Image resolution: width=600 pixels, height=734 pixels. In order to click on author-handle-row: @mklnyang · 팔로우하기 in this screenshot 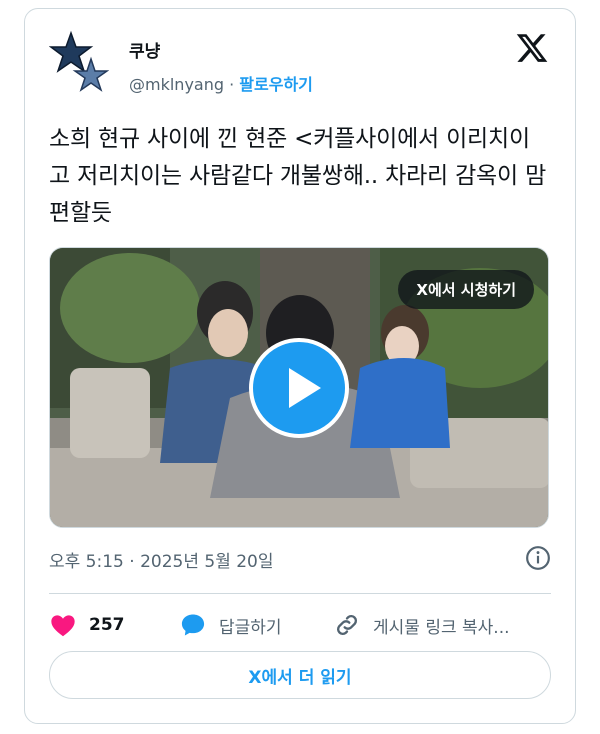, I will do `click(221, 83)`.